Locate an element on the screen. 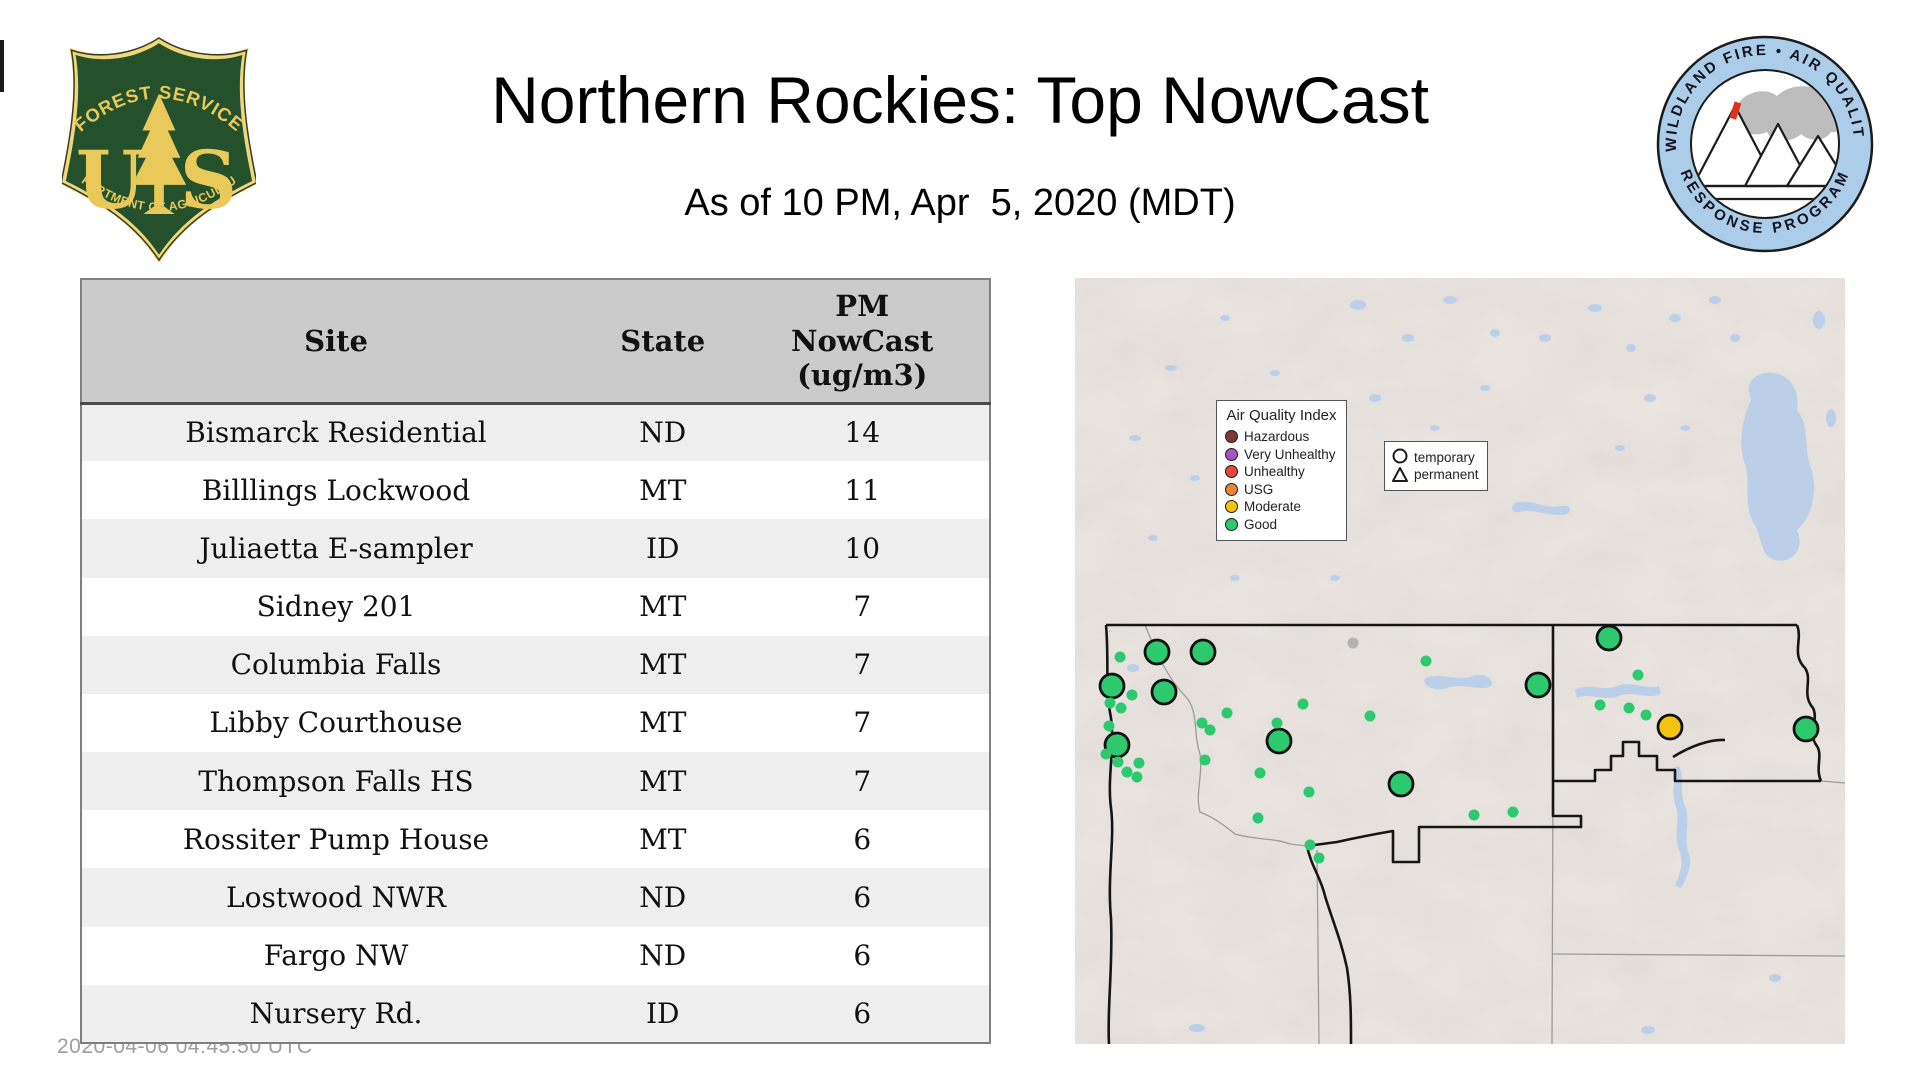 This screenshot has width=1920, height=1080. table-row: Nursery Rd. ID 6 is located at coordinates (535, 1013).